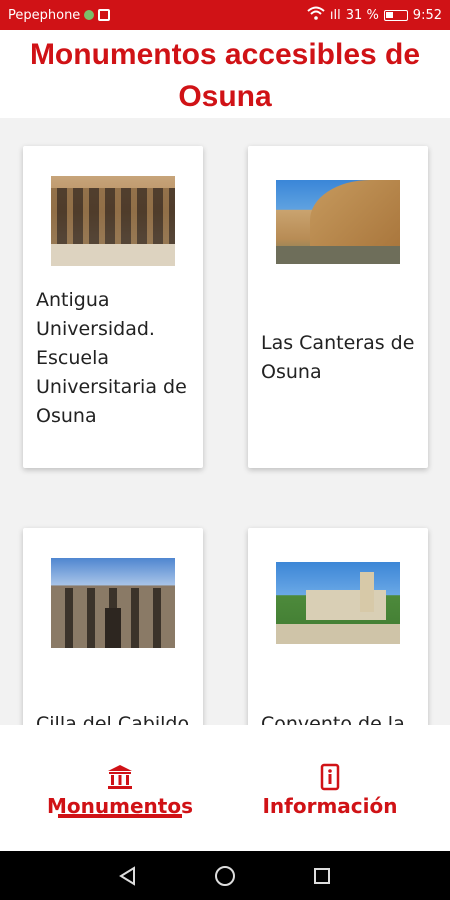 This screenshot has height=900, width=450. Describe the element at coordinates (330, 777) in the screenshot. I see `info-icon` at that location.